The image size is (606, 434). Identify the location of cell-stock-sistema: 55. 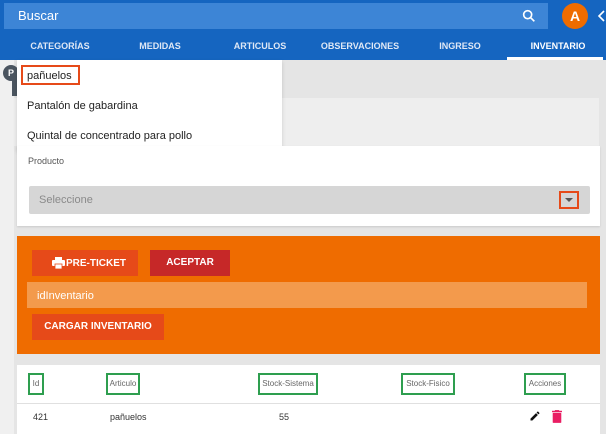
(284, 417).